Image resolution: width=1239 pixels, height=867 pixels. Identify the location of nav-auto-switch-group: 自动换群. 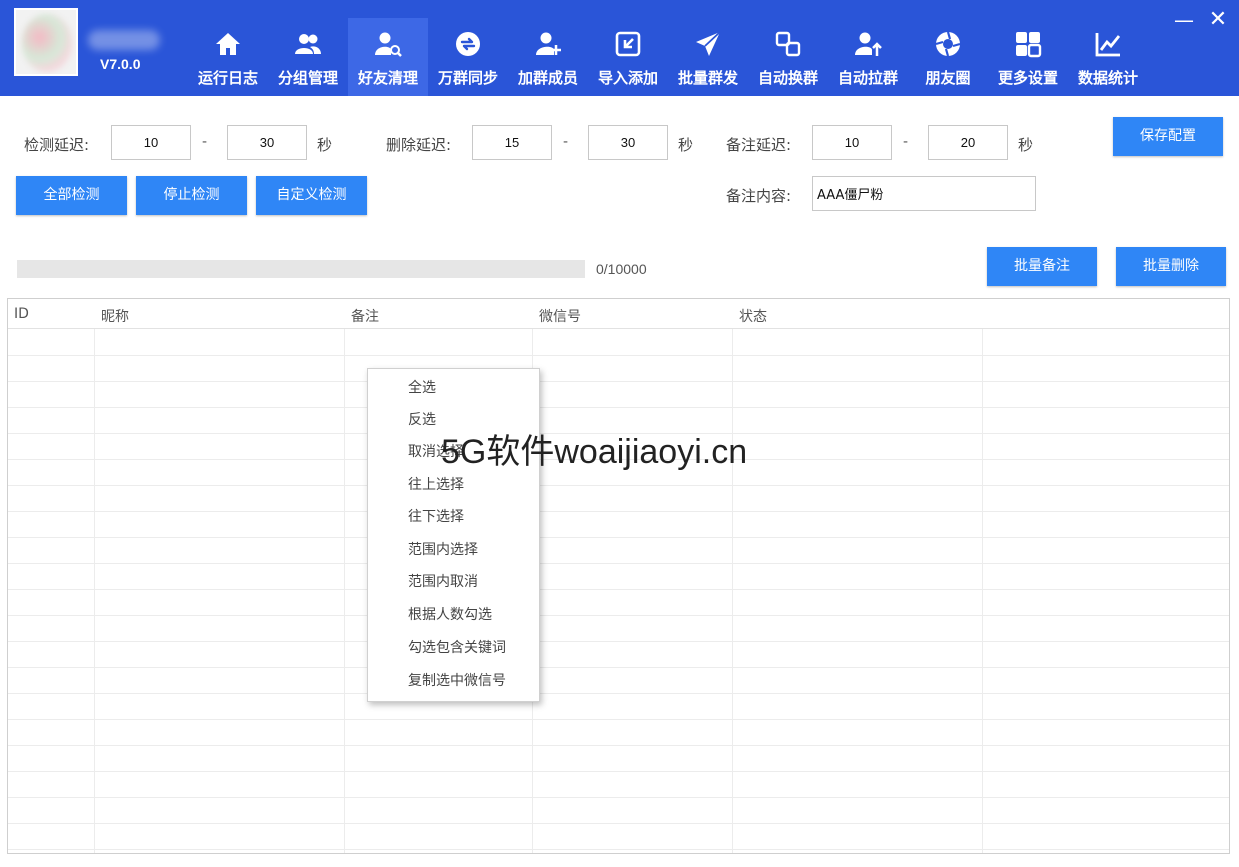
(788, 57).